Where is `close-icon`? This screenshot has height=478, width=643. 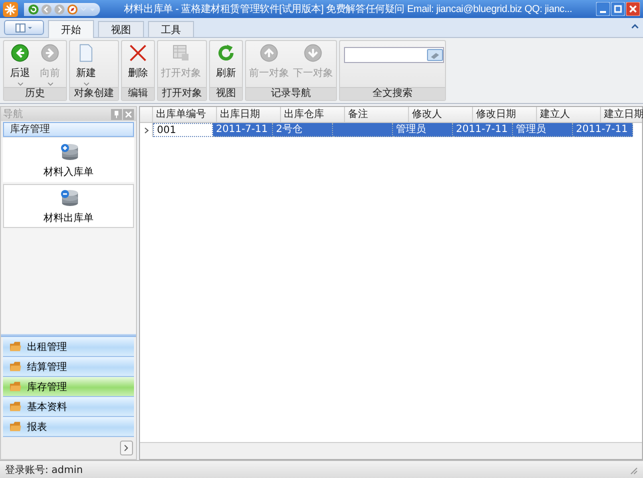 close-icon is located at coordinates (128, 114).